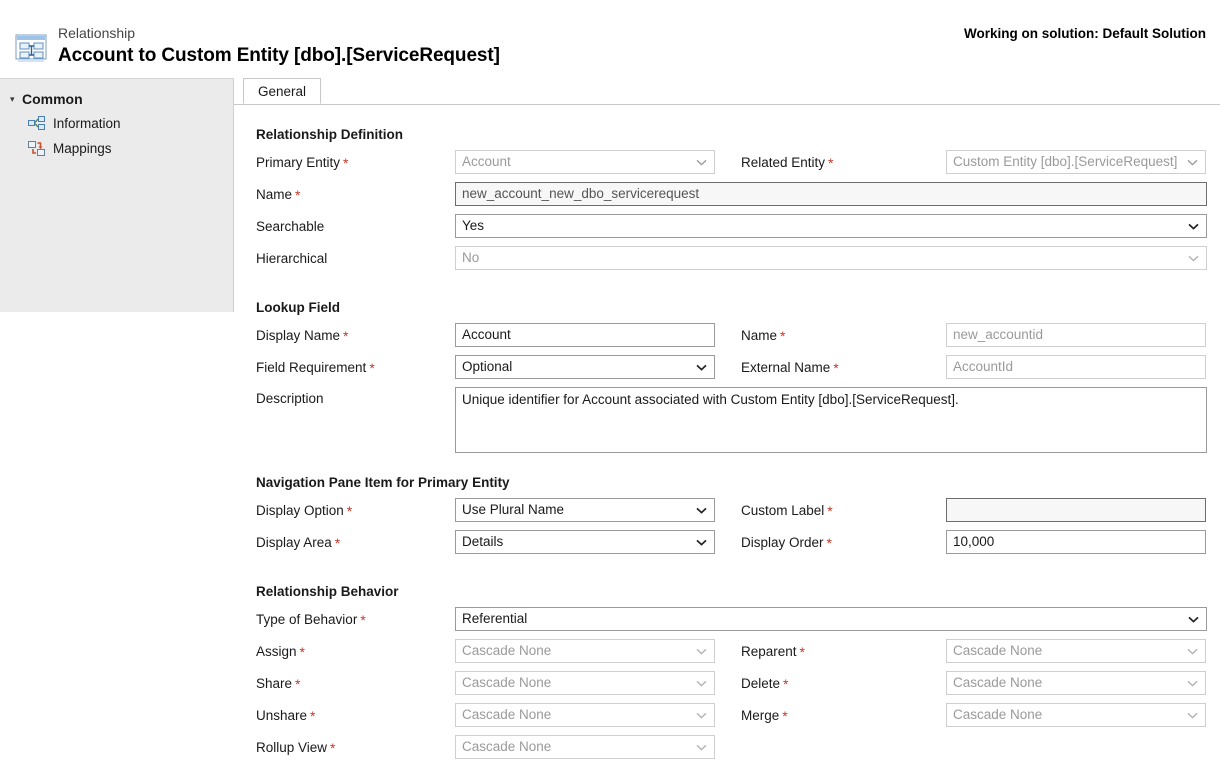  Describe the element at coordinates (280, 652) in the screenshot. I see `assign-label: Assign *` at that location.